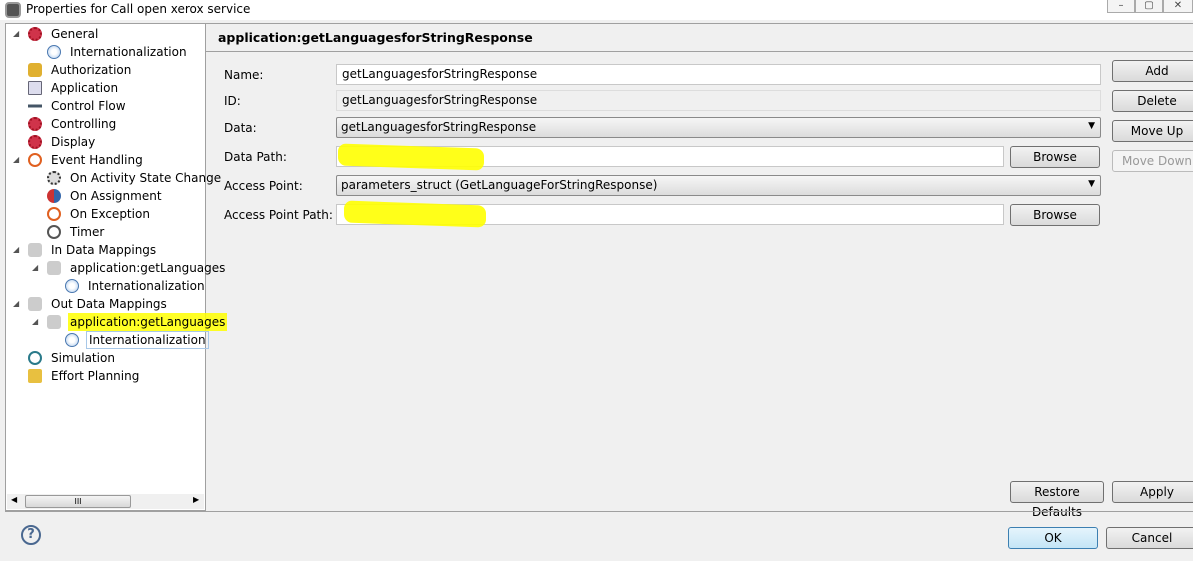 The width and height of the screenshot is (1193, 561). I want to click on data-path-browse-button: Browse, so click(1055, 157).